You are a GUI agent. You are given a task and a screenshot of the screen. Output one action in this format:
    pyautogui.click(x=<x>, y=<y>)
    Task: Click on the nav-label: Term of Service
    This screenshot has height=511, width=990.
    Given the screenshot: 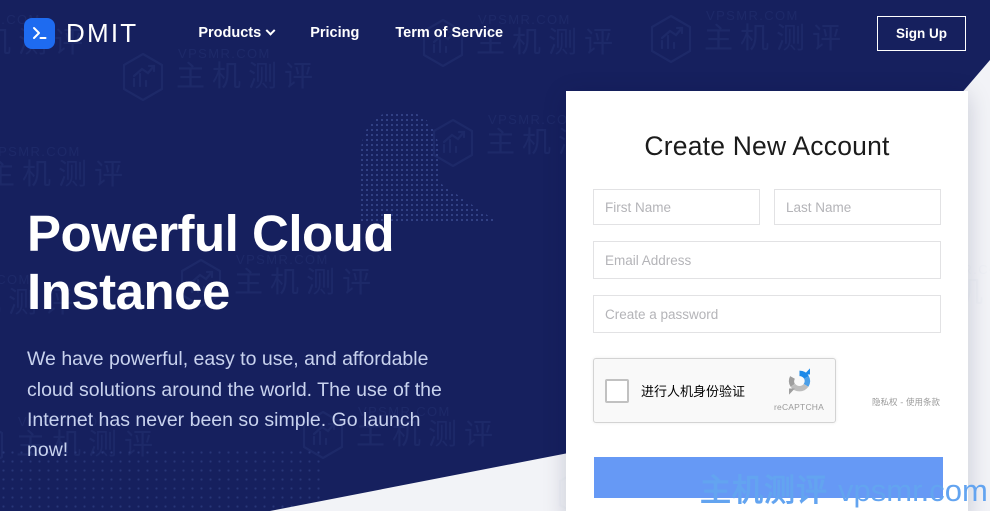 What is the action you would take?
    pyautogui.click(x=449, y=33)
    